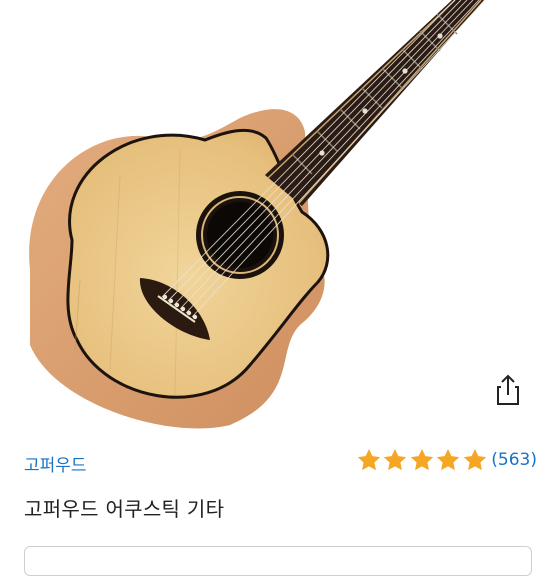  I want to click on option-selector, so click(278, 561).